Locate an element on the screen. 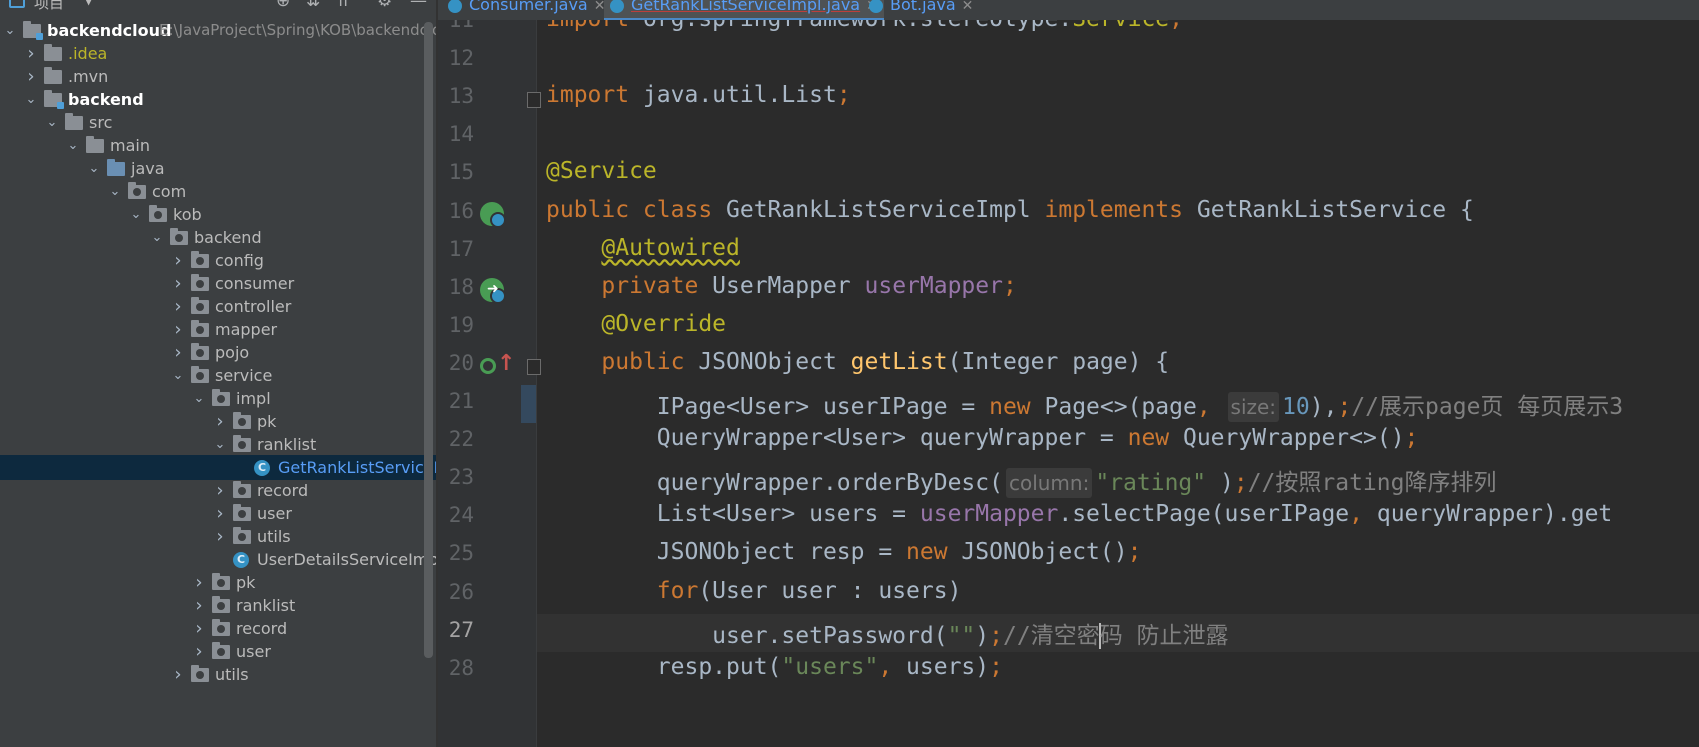 The width and height of the screenshot is (1699, 747). override-method-icon: ↑ is located at coordinates (497, 365).